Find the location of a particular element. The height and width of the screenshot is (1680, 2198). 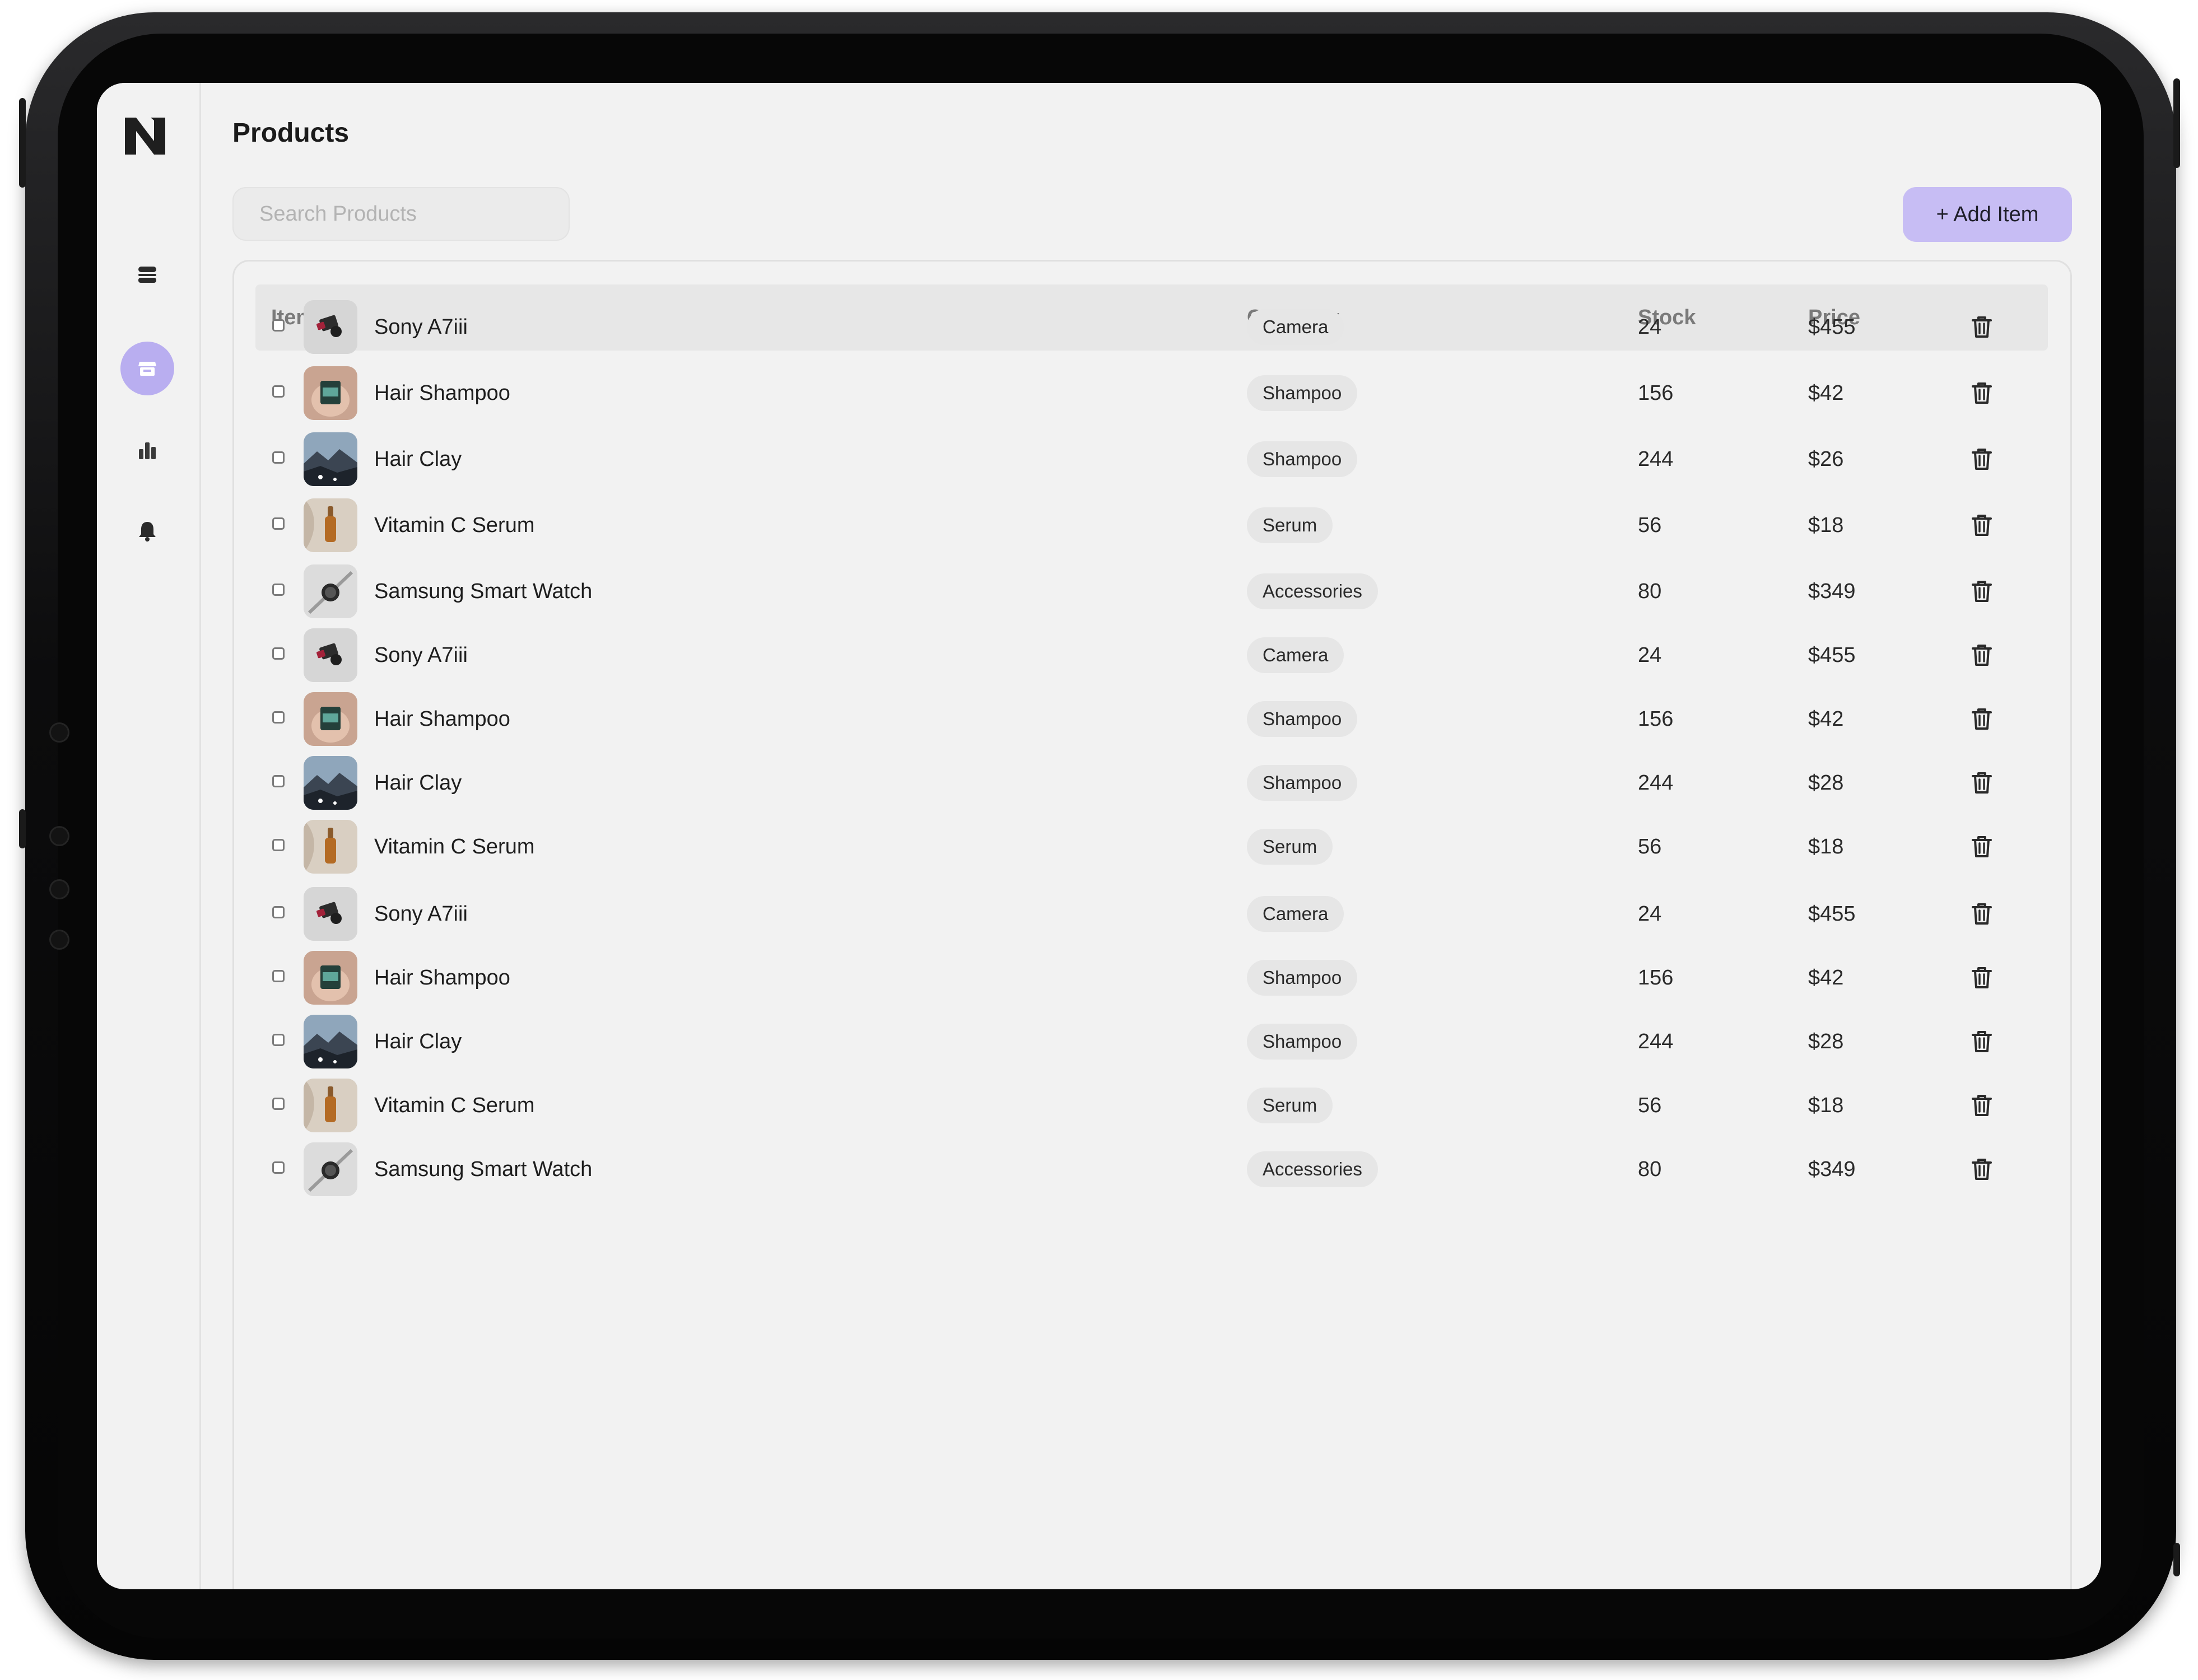

bar-chart-icon is located at coordinates (147, 451).